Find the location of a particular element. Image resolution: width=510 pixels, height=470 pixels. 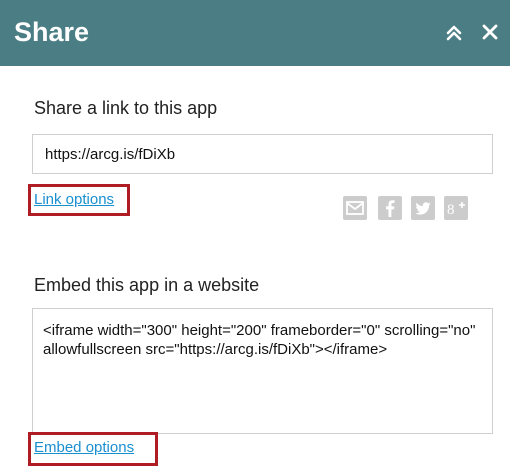

link-options-link: Link options is located at coordinates (74, 199).